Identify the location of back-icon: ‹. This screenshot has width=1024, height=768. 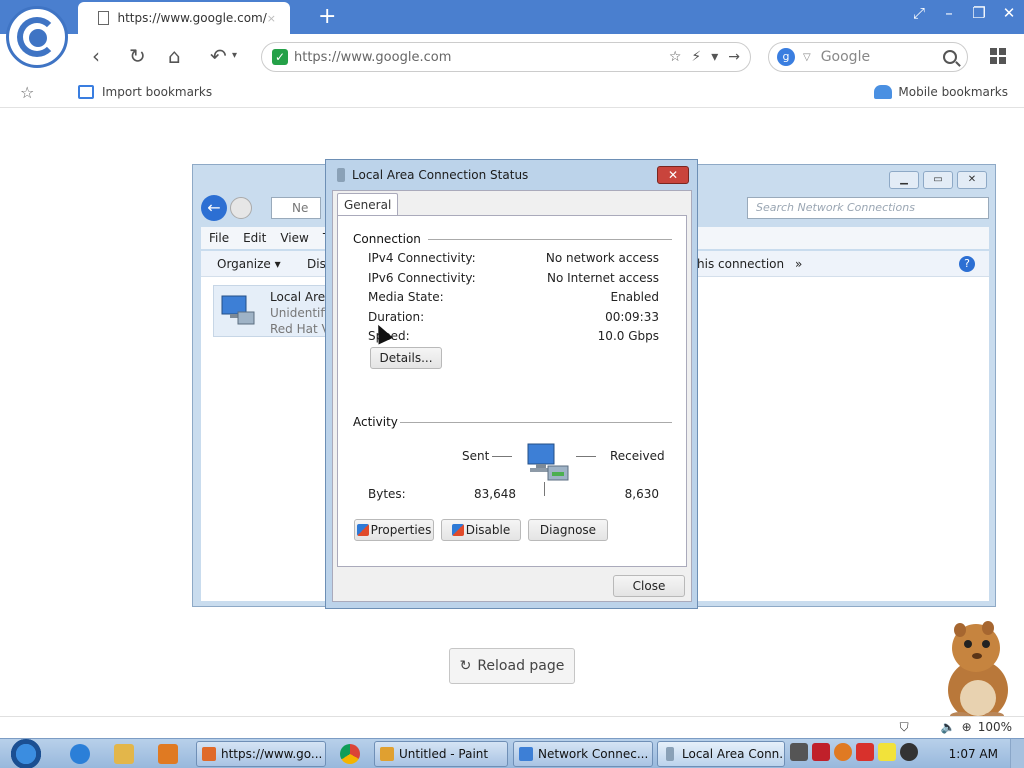
(96, 56).